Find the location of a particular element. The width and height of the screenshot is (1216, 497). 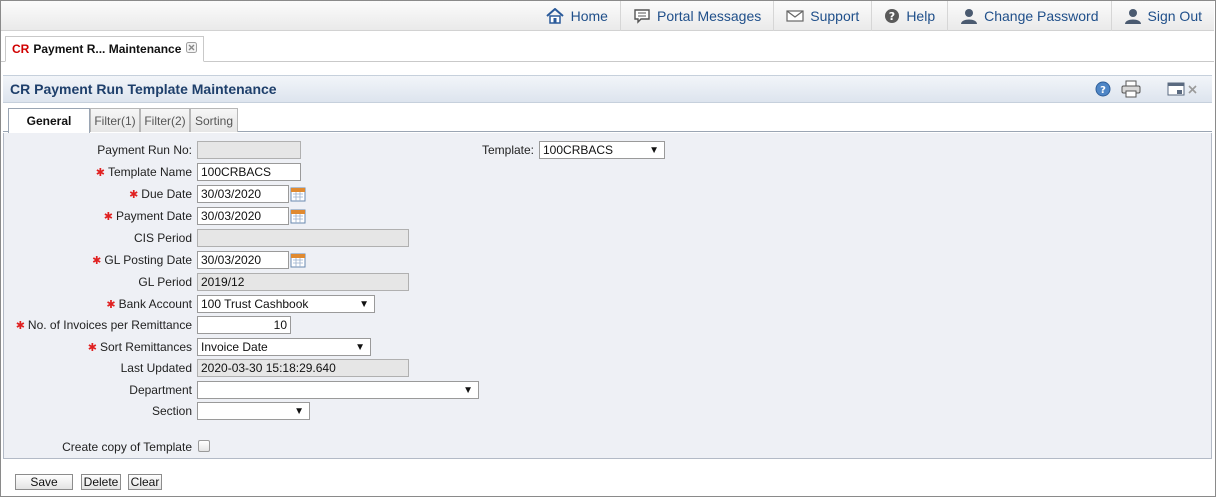

template-name-label: ✱ Template Name is located at coordinates (144, 172).